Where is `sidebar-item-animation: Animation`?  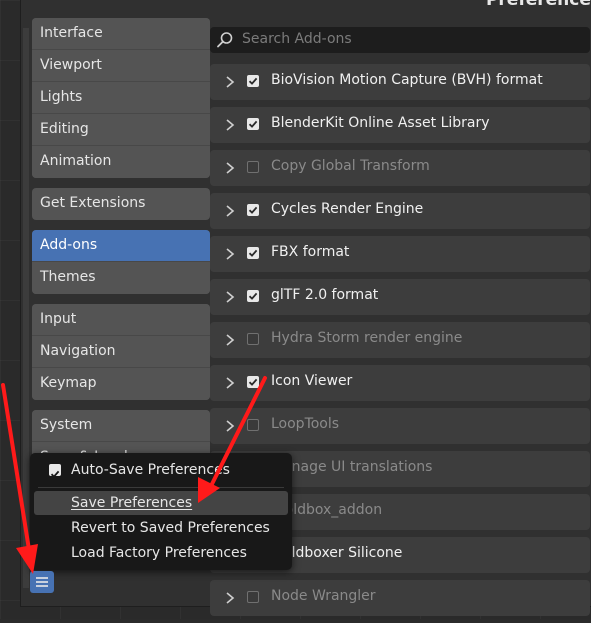 sidebar-item-animation: Animation is located at coordinates (121, 162).